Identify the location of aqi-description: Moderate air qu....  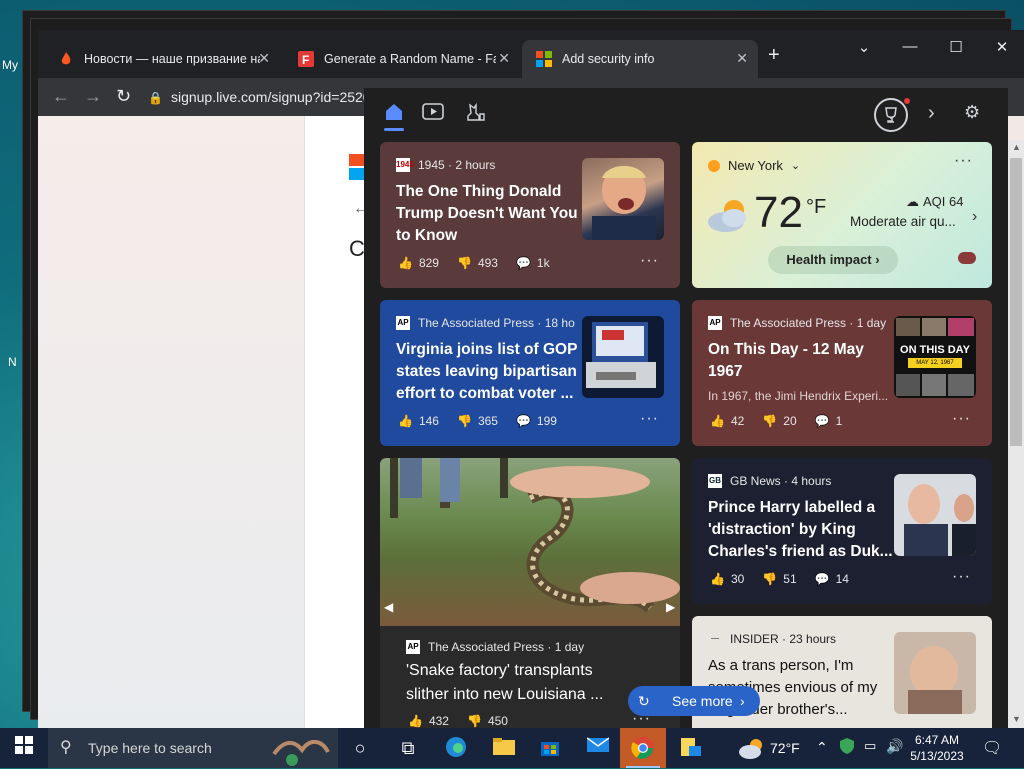
(903, 221).